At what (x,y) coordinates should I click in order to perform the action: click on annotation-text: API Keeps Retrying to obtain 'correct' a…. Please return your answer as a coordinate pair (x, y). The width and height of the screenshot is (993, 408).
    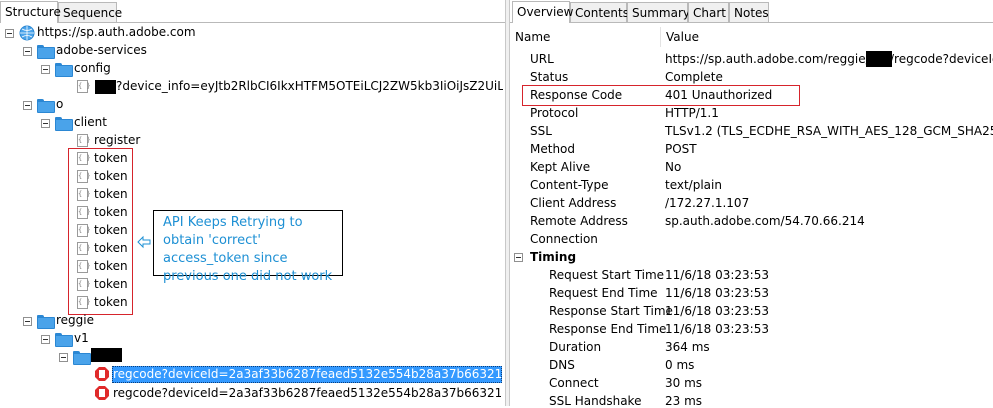
    Looking at the image, I should click on (248, 249).